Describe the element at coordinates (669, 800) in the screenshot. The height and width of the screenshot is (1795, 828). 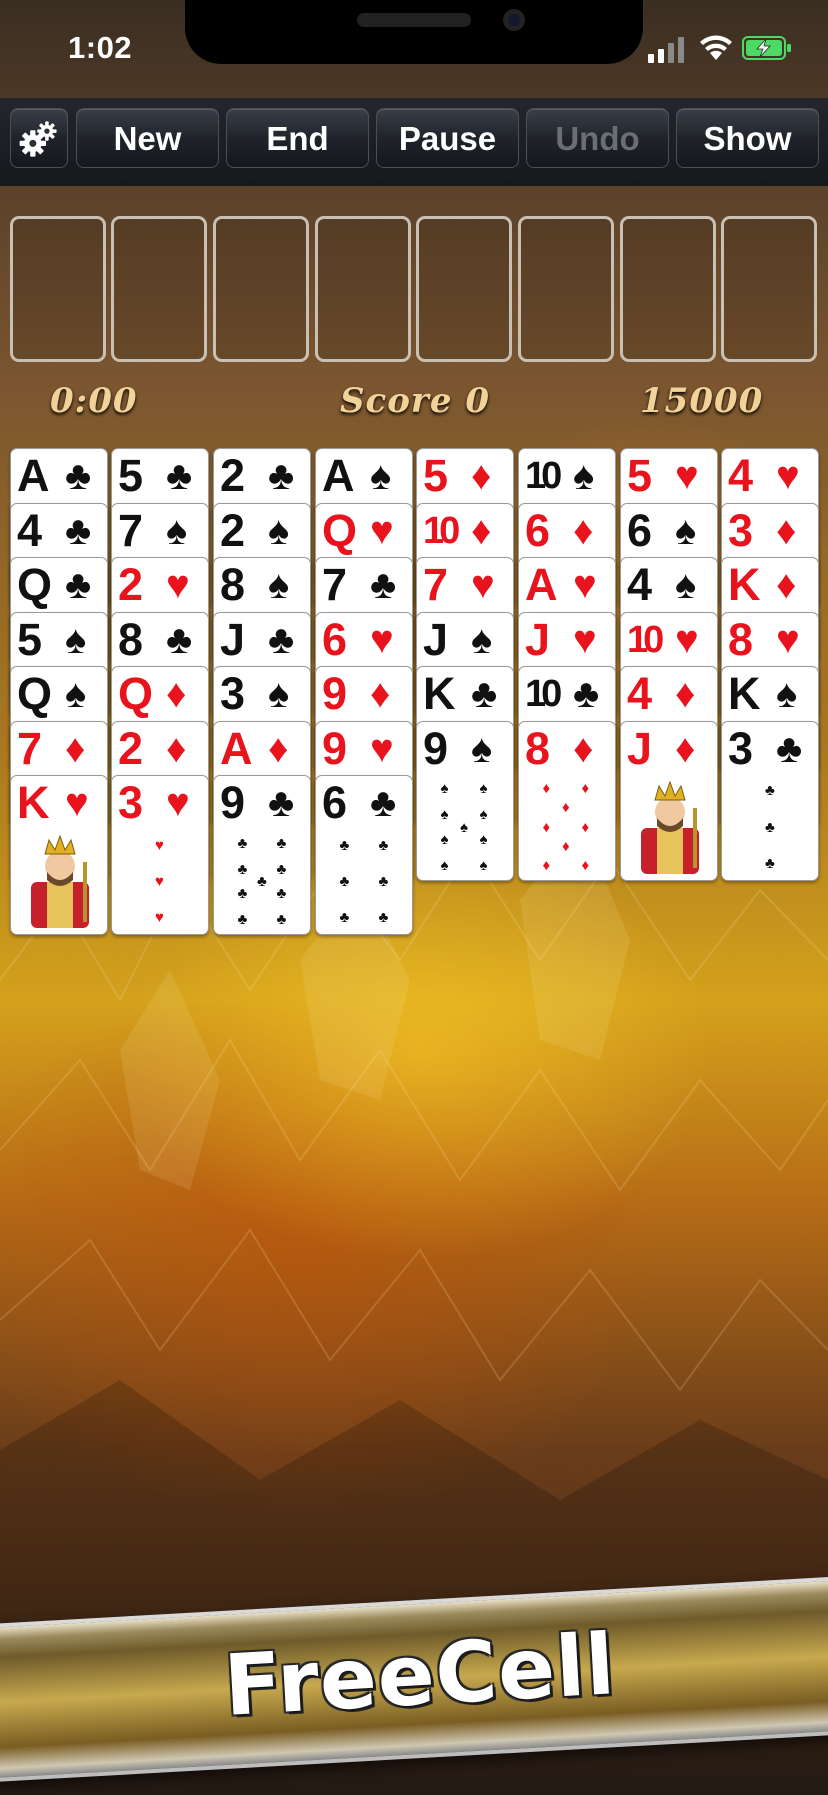
I see `card-j-of-diamonds: J ♦` at that location.